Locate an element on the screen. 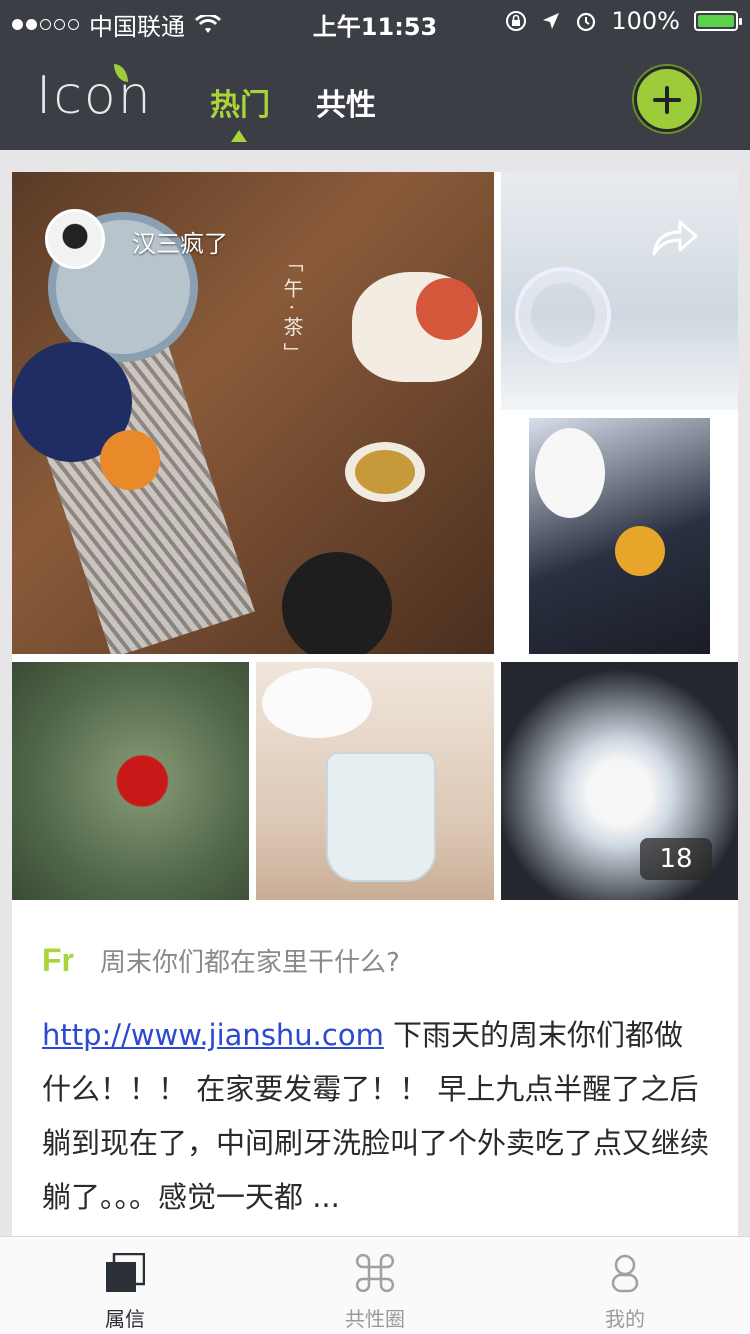 This screenshot has height=1334, width=750. battery-icon is located at coordinates (718, 21).